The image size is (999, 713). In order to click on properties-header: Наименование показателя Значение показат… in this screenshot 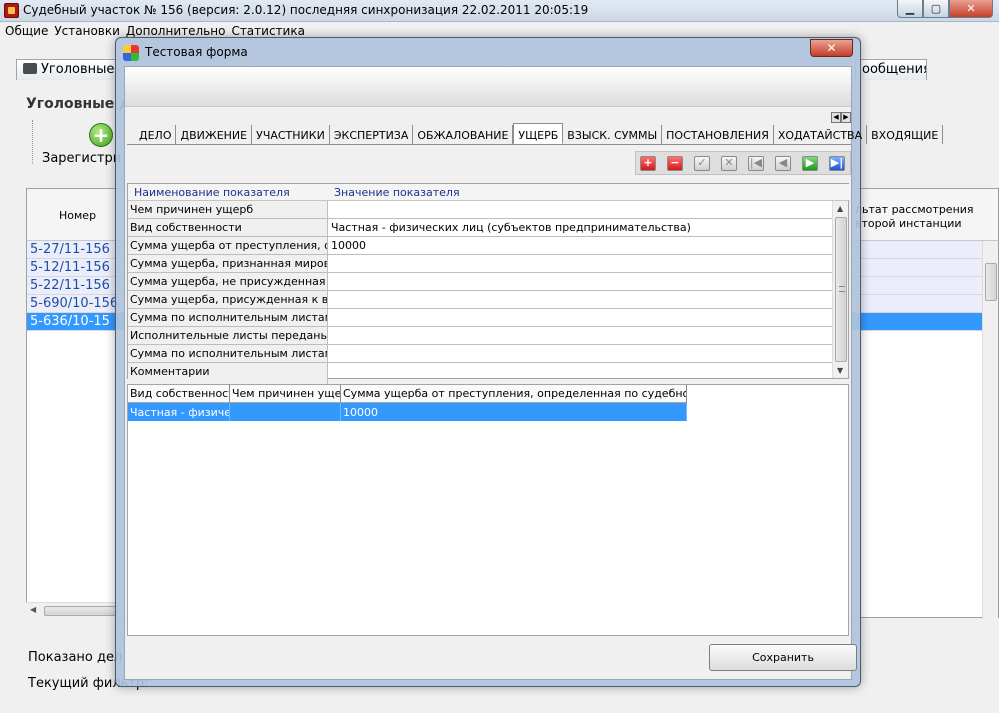, I will do `click(489, 192)`.